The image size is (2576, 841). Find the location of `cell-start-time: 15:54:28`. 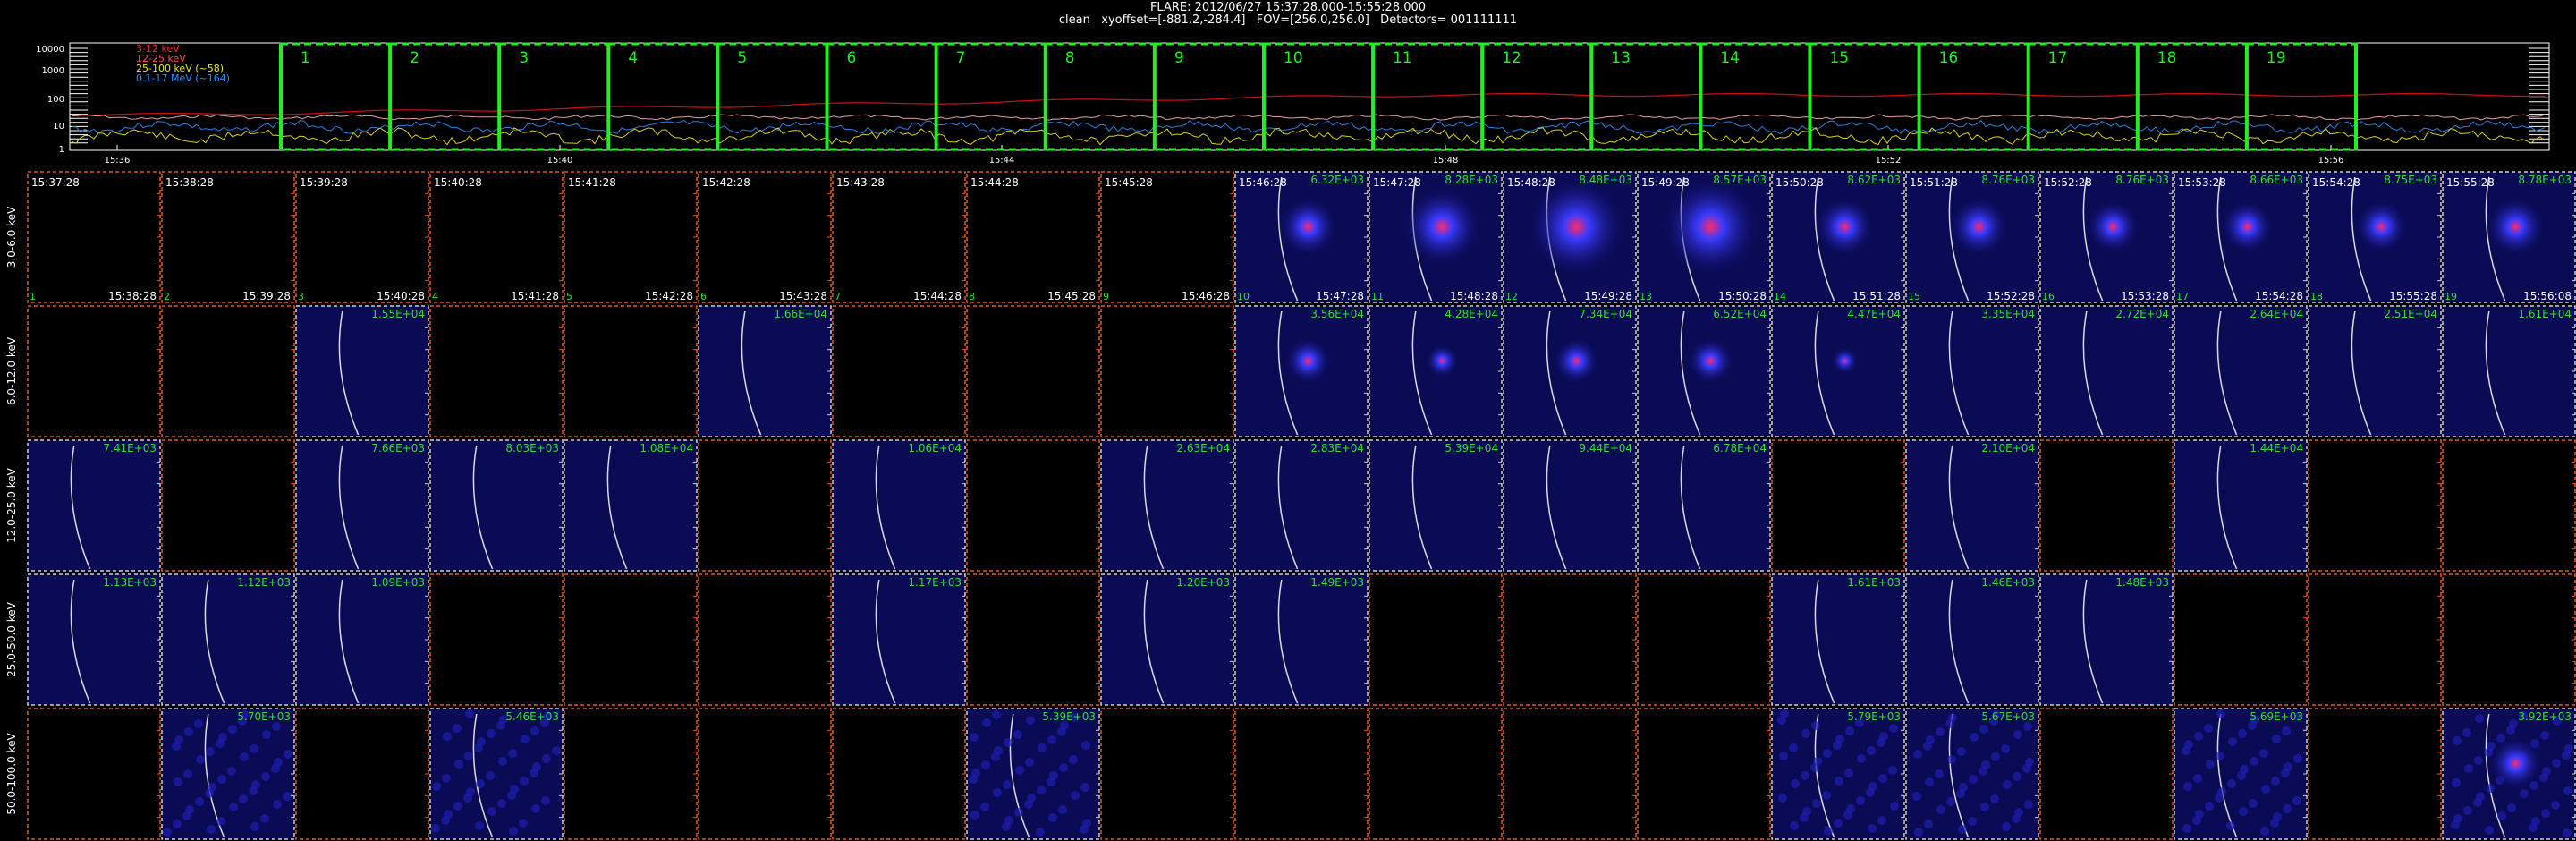

cell-start-time: 15:54:28 is located at coordinates (2336, 182).